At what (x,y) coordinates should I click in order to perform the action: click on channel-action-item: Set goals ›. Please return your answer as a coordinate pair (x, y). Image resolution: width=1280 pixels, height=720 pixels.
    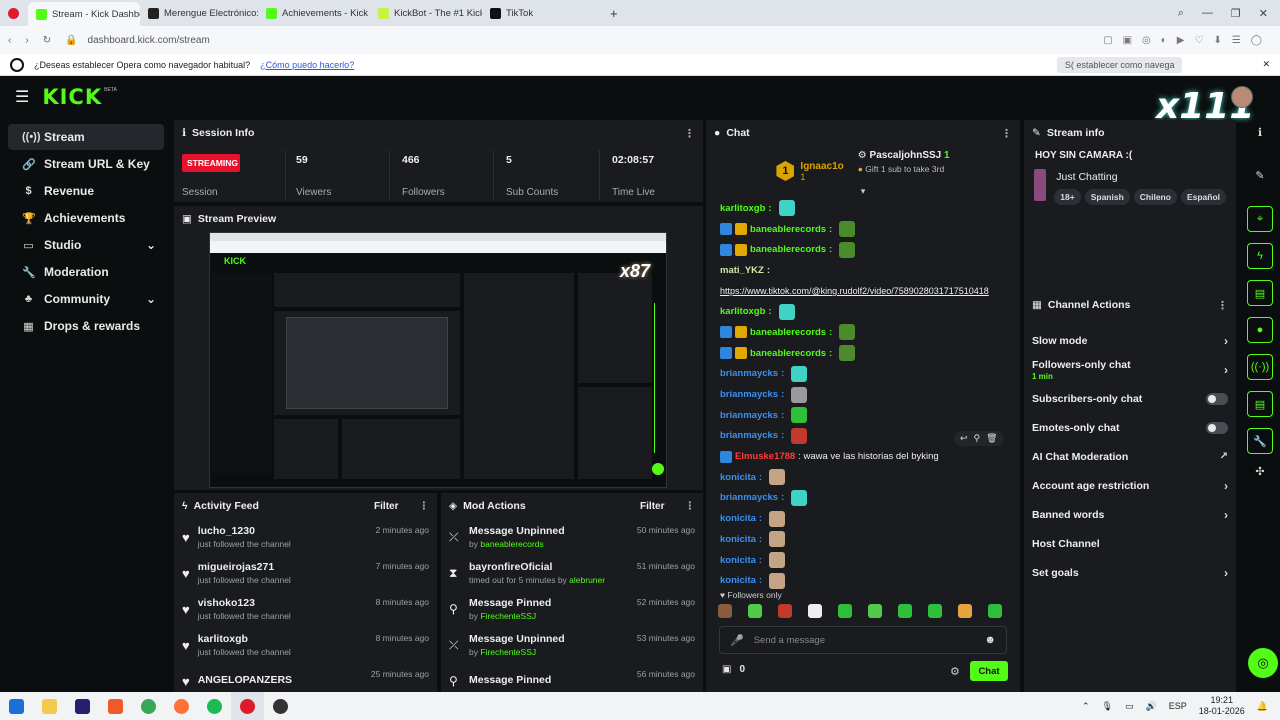
    Looking at the image, I should click on (1130, 572).